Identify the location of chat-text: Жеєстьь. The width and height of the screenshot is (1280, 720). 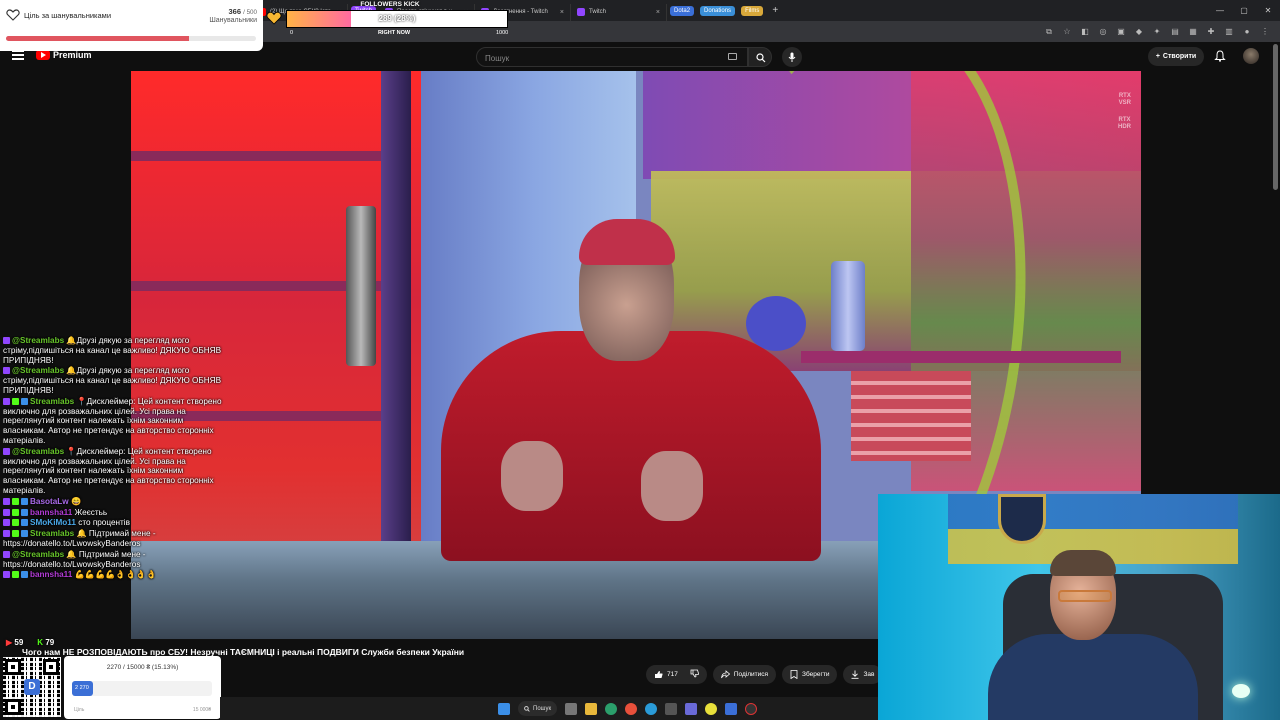
(91, 512).